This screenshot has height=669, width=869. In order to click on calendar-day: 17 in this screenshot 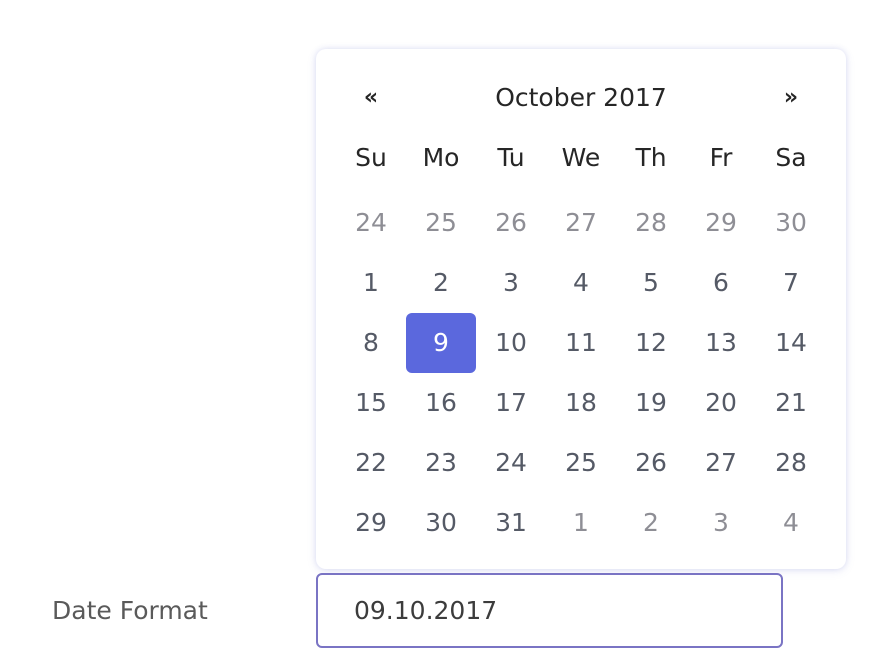, I will do `click(511, 403)`.